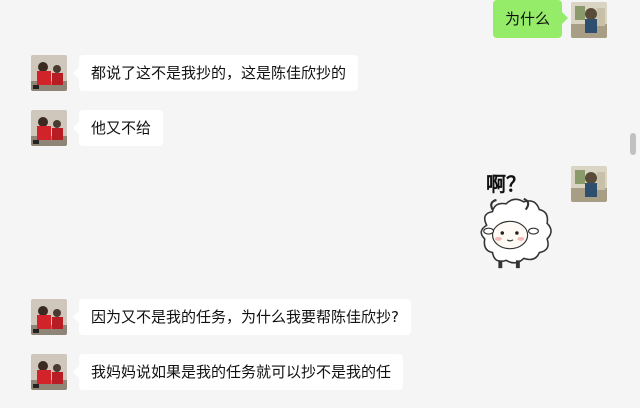 This screenshot has width=640, height=408. Describe the element at coordinates (516, 233) in the screenshot. I see `sheep-sticker-icon` at that location.